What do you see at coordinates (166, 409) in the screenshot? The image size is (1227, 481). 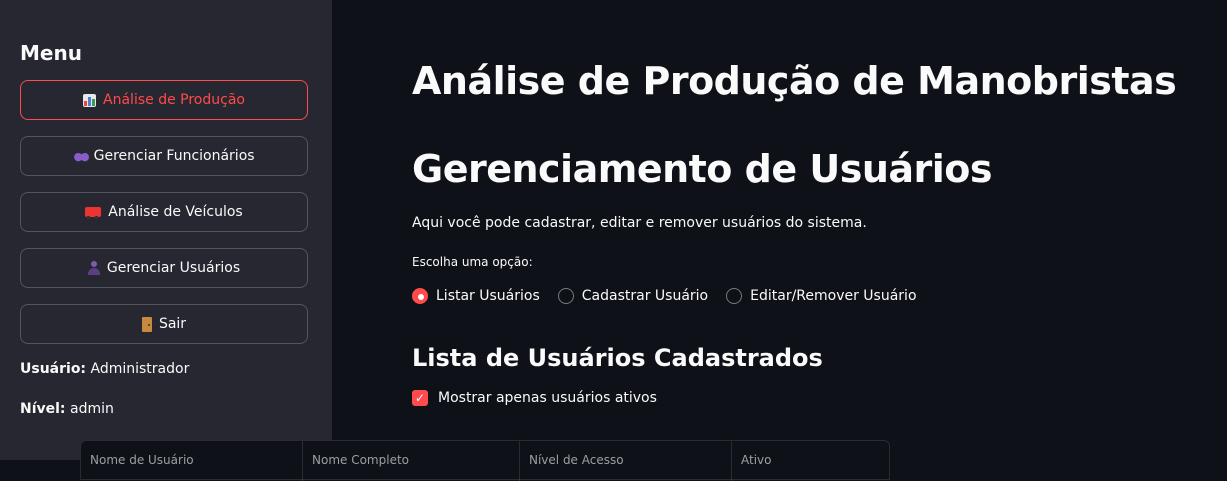 I see `level-info: Nível: admin` at bounding box center [166, 409].